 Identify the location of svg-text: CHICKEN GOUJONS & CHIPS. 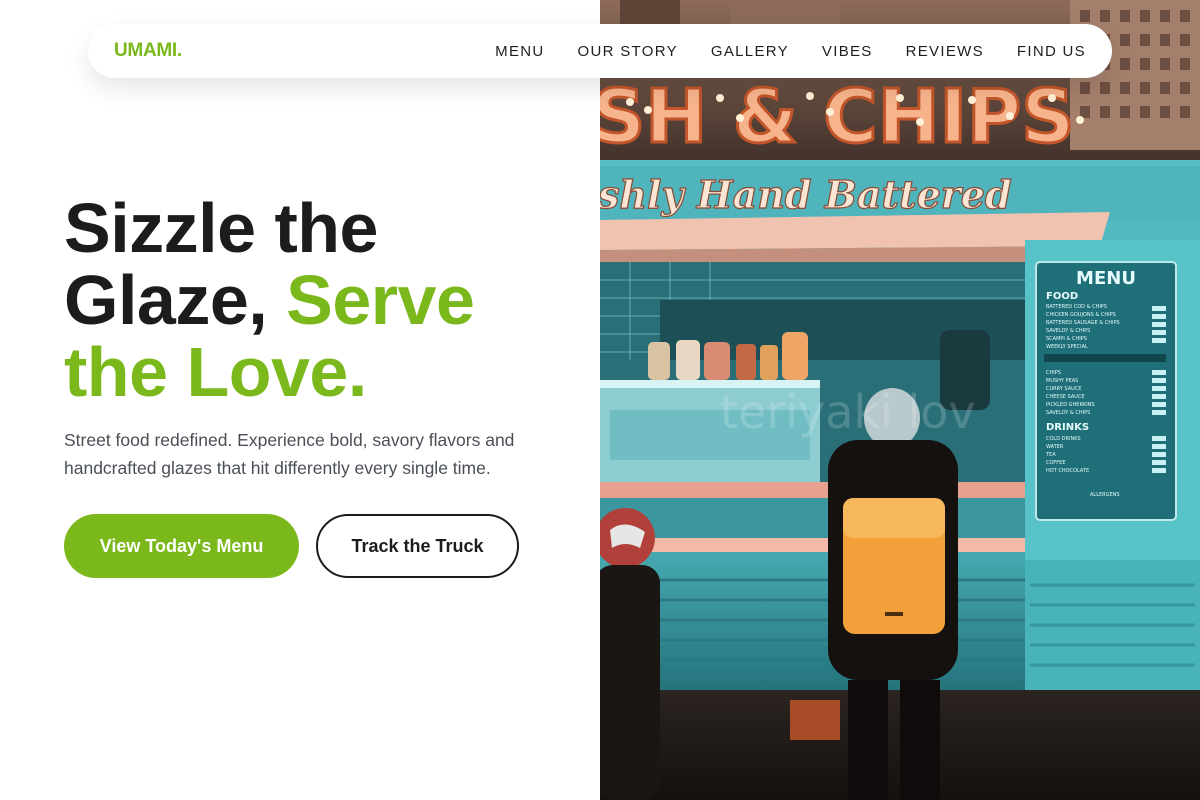
(1081, 315).